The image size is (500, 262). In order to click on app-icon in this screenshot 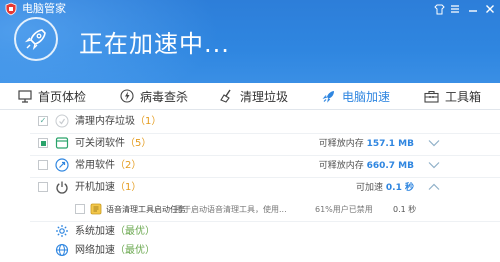, I will do `click(96, 209)`.